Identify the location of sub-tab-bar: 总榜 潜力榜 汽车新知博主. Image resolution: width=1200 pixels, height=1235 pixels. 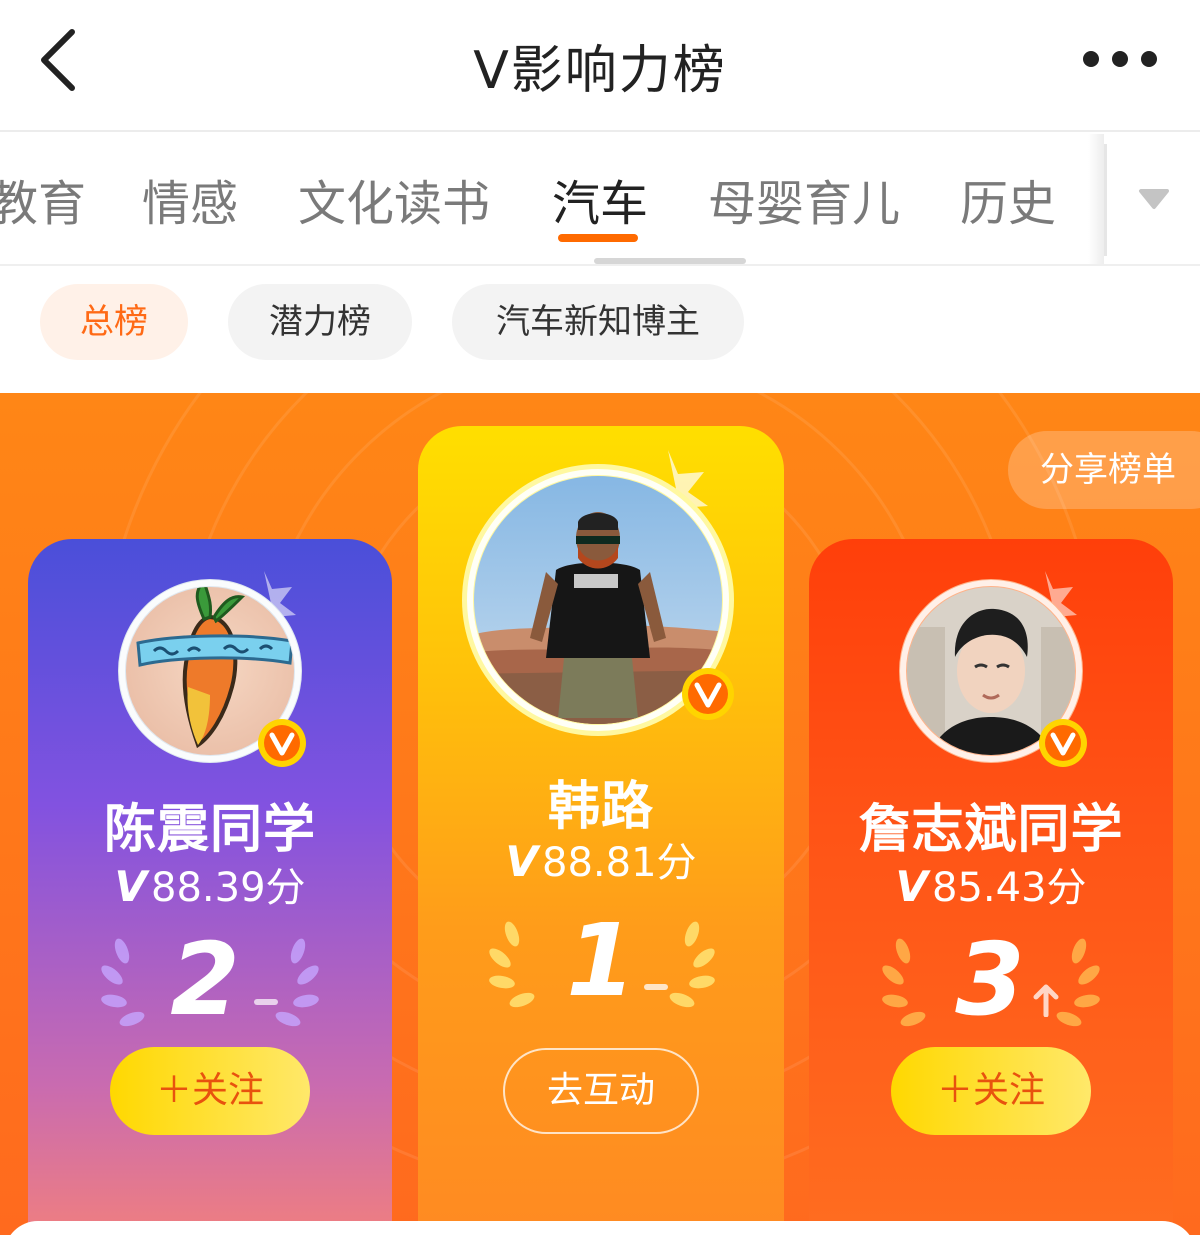
(600, 330).